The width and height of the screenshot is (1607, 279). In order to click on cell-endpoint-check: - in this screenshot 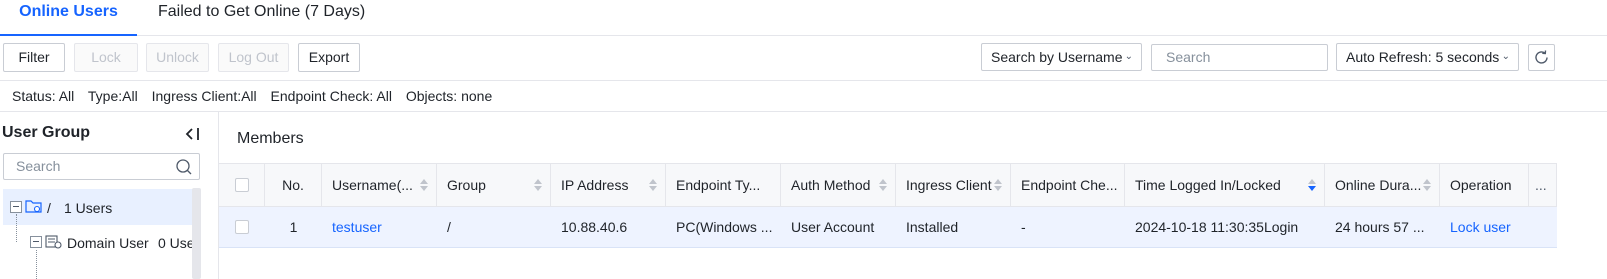, I will do `click(1023, 227)`.